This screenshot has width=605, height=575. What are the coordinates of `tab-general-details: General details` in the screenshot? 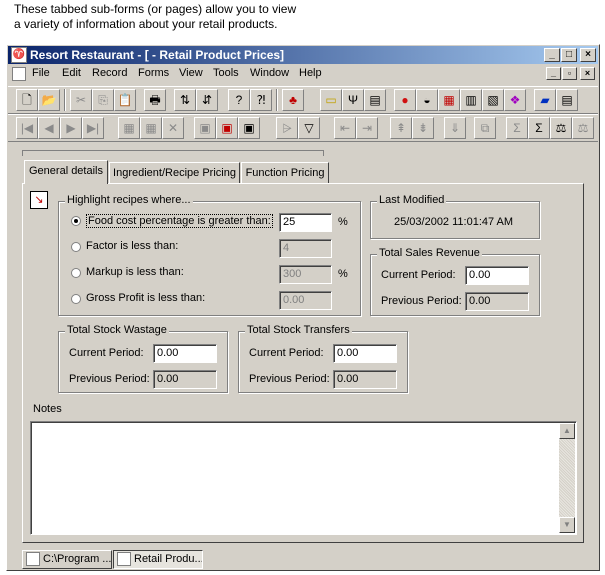 It's located at (66, 172).